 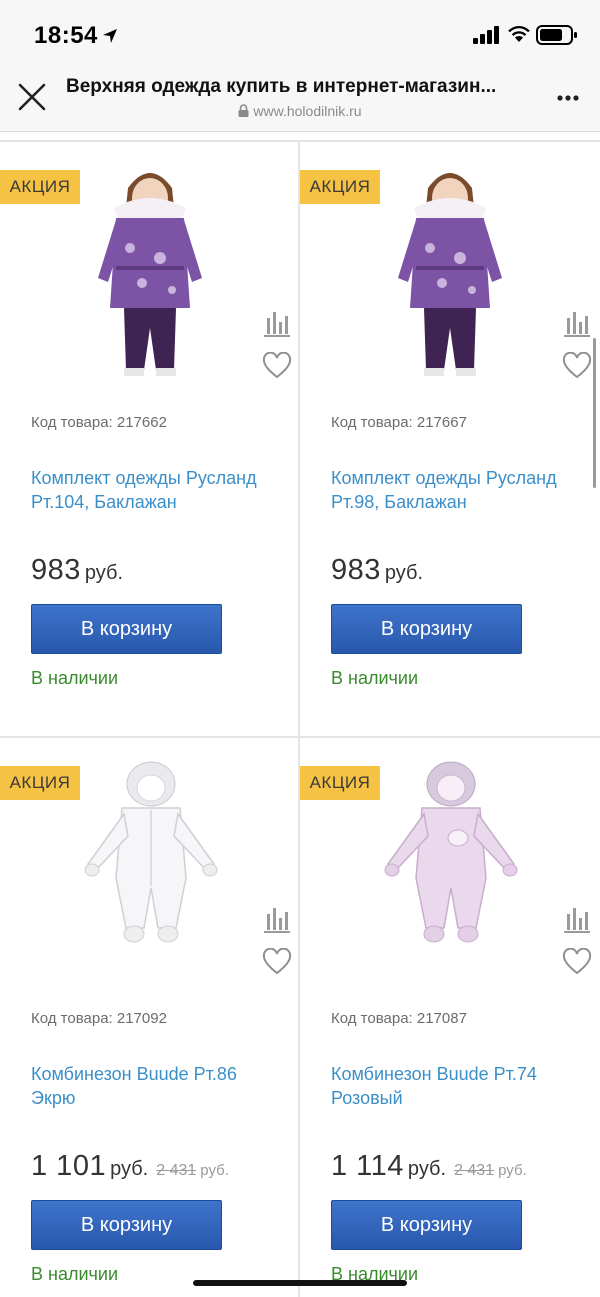 I want to click on price-row: 1 101 руб. 2 431 руб., so click(x=130, y=1166).